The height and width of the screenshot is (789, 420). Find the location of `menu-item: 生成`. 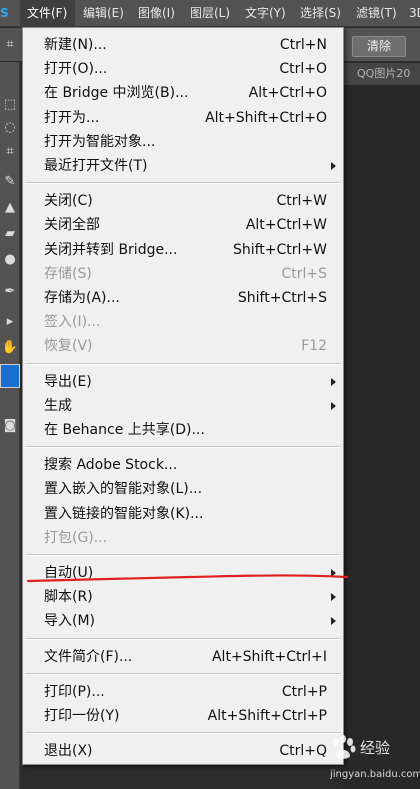

menu-item: 生成 is located at coordinates (183, 406).